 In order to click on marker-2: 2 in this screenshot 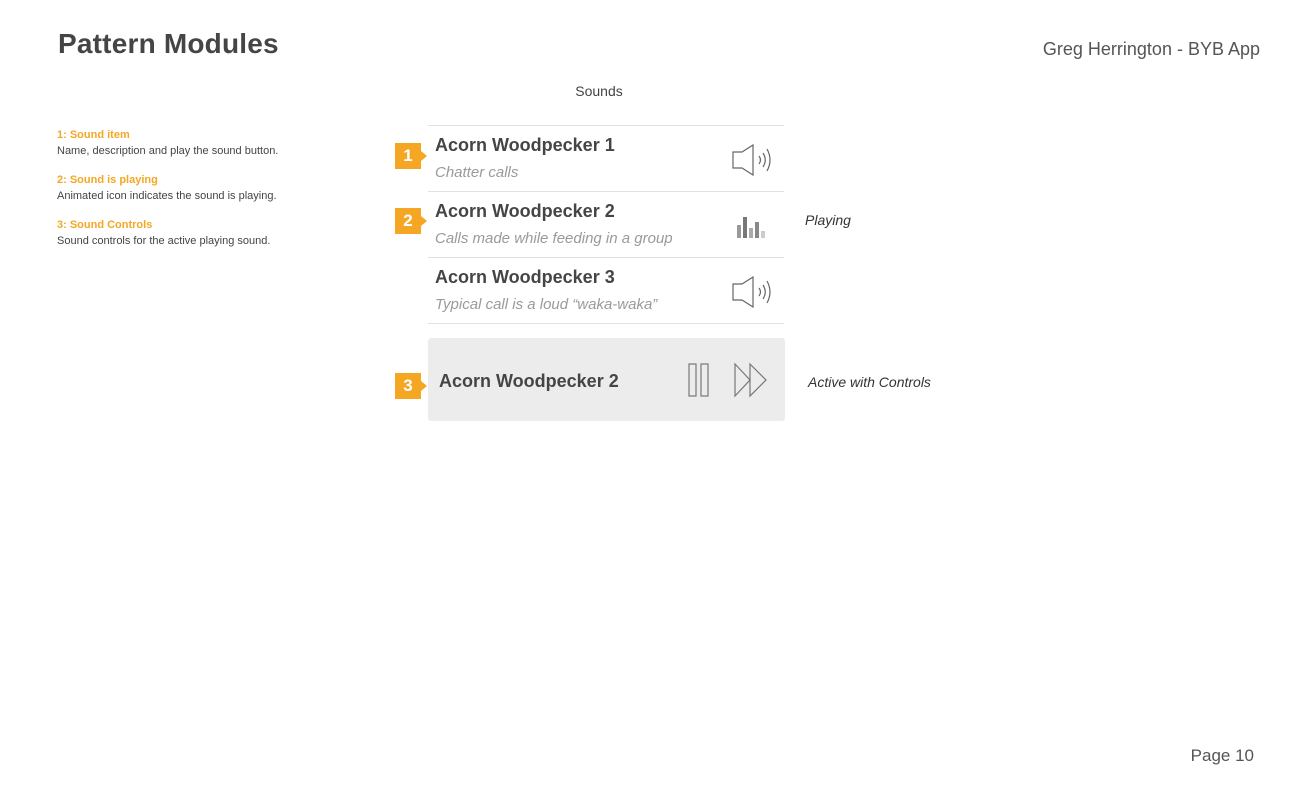, I will do `click(411, 221)`.